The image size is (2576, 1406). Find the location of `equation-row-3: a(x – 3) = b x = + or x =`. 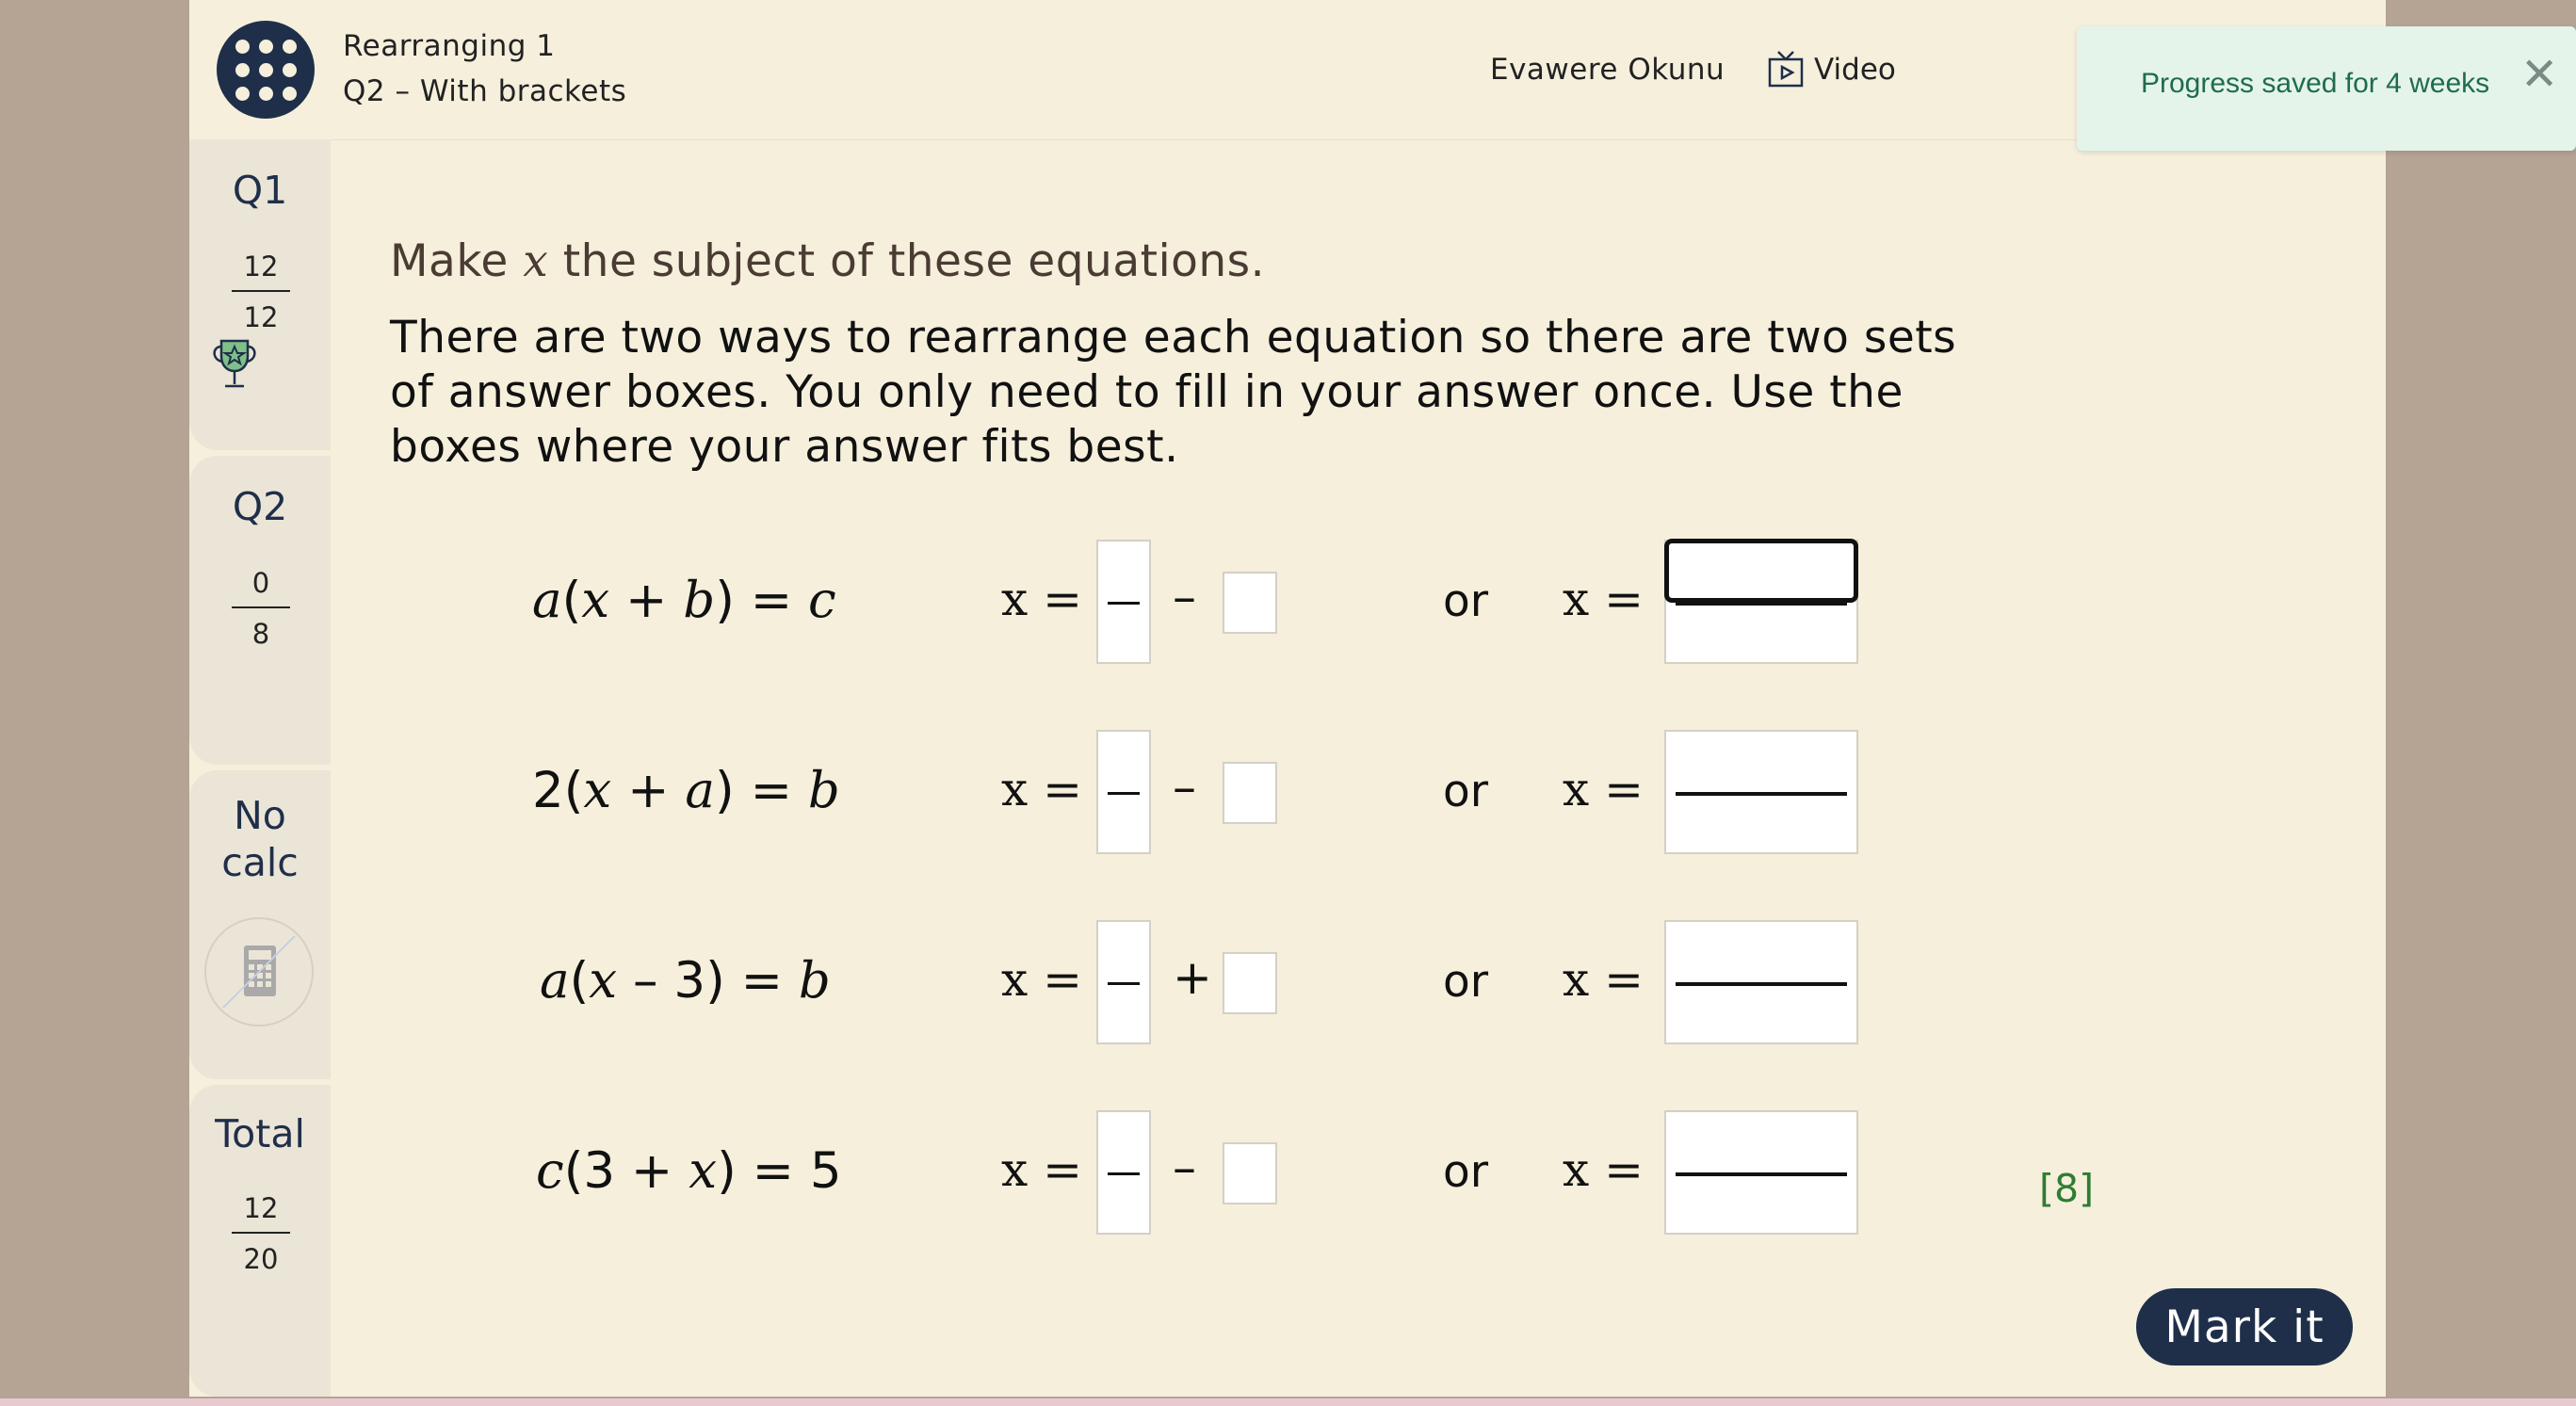

equation-row-3: a(x – 3) = b x = + or x = is located at coordinates (1287, 986).